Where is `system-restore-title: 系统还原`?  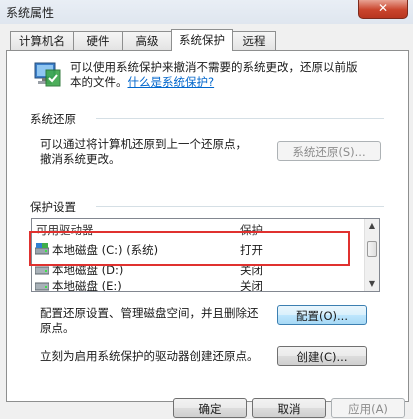
system-restore-title: 系统还原 is located at coordinates (53, 119).